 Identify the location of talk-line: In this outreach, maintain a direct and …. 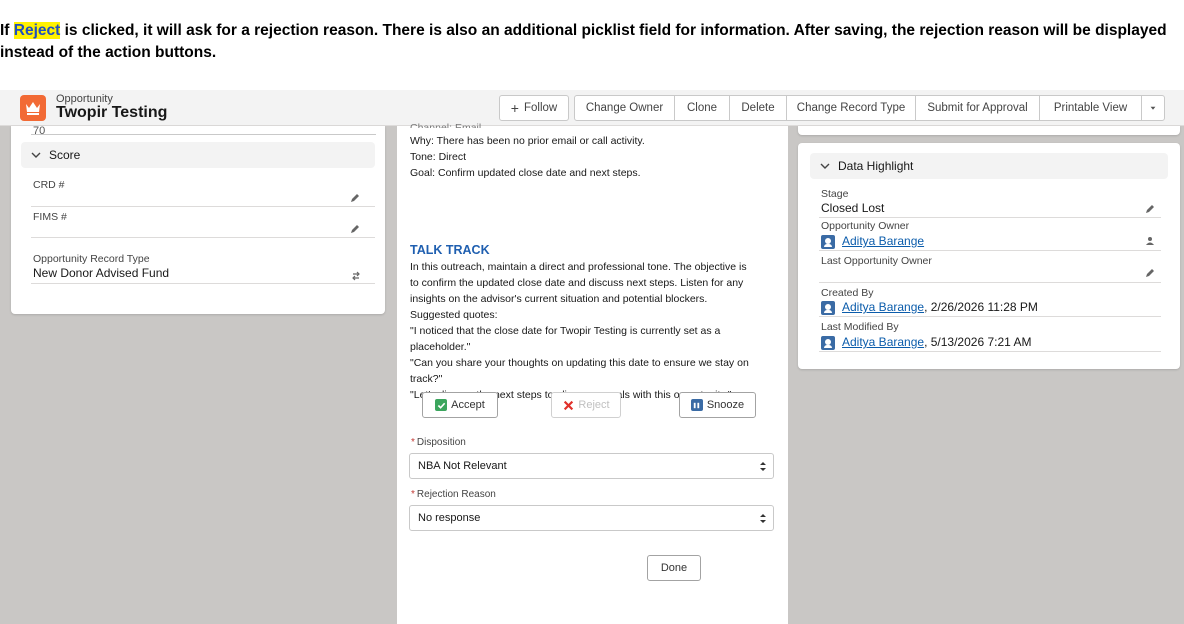
(578, 267).